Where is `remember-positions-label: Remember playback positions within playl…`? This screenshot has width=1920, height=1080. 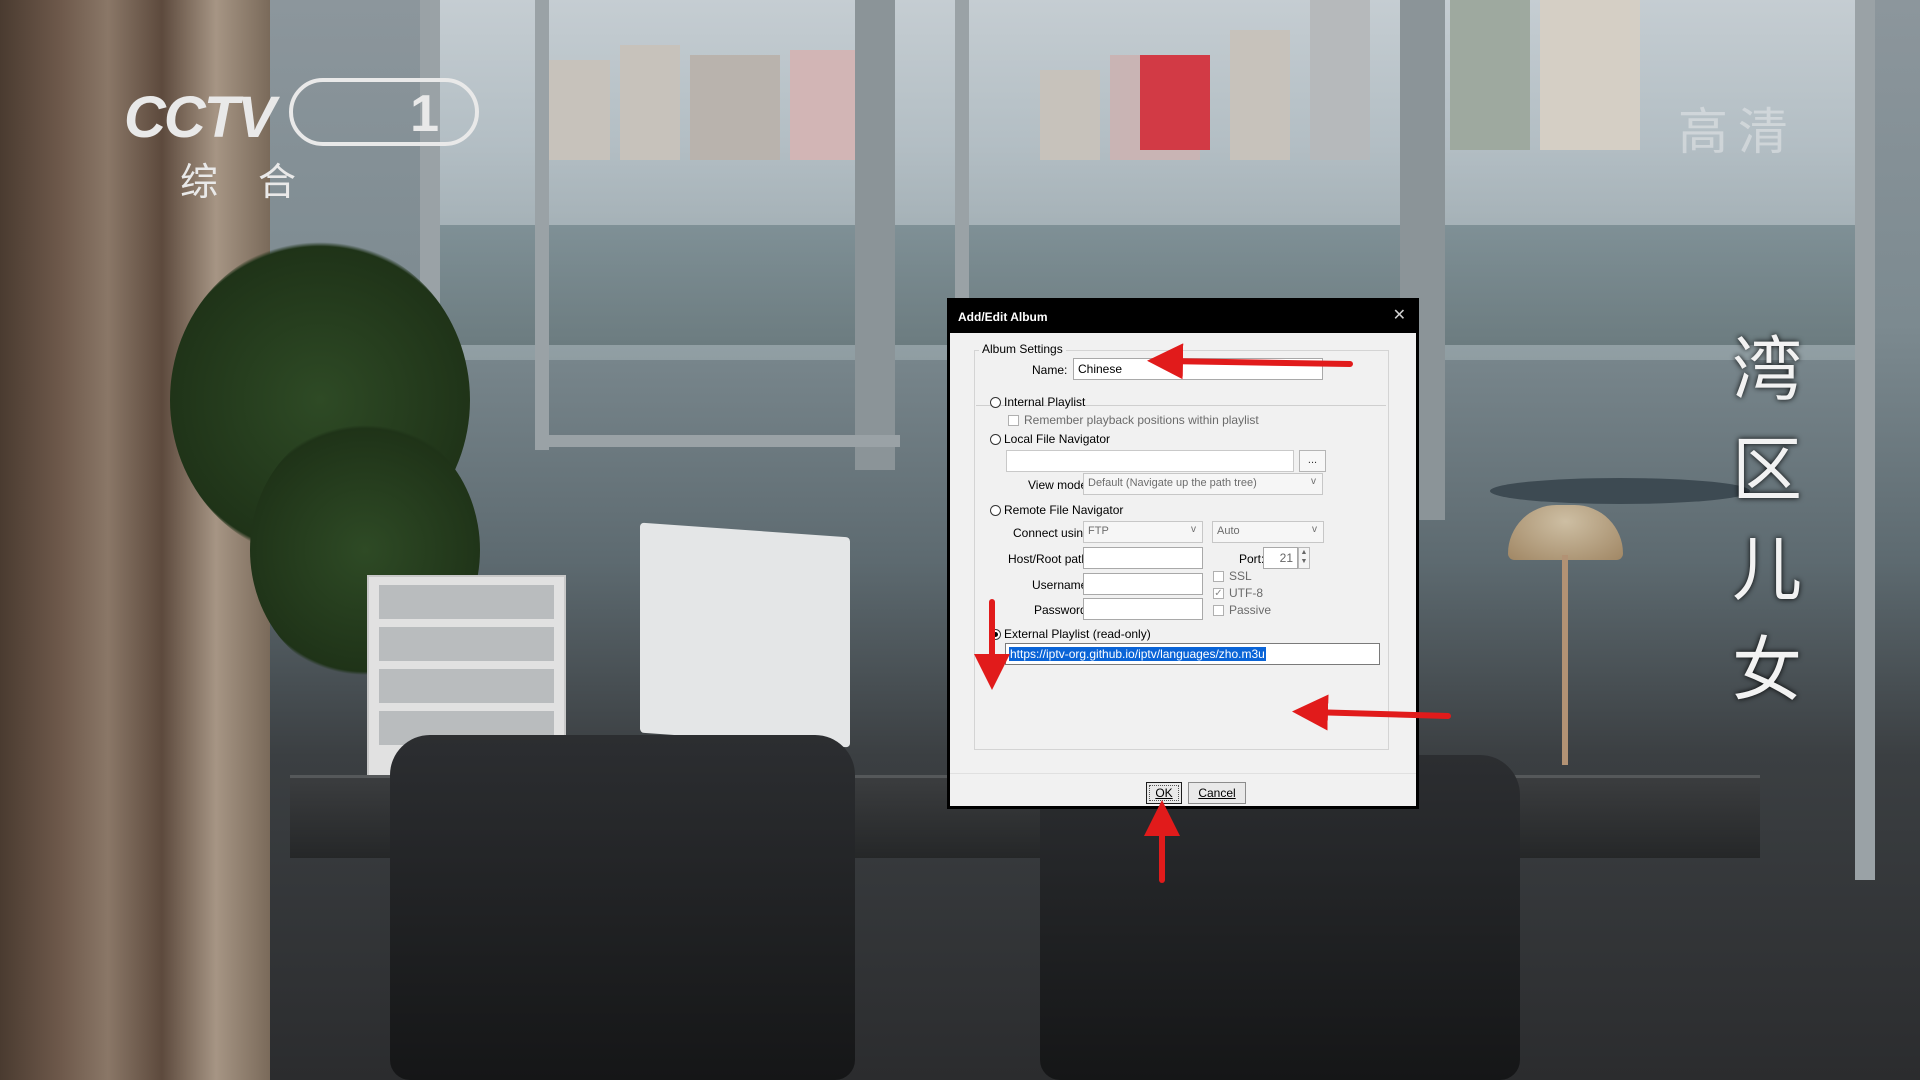 remember-positions-label: Remember playback positions within playl… is located at coordinates (1141, 420).